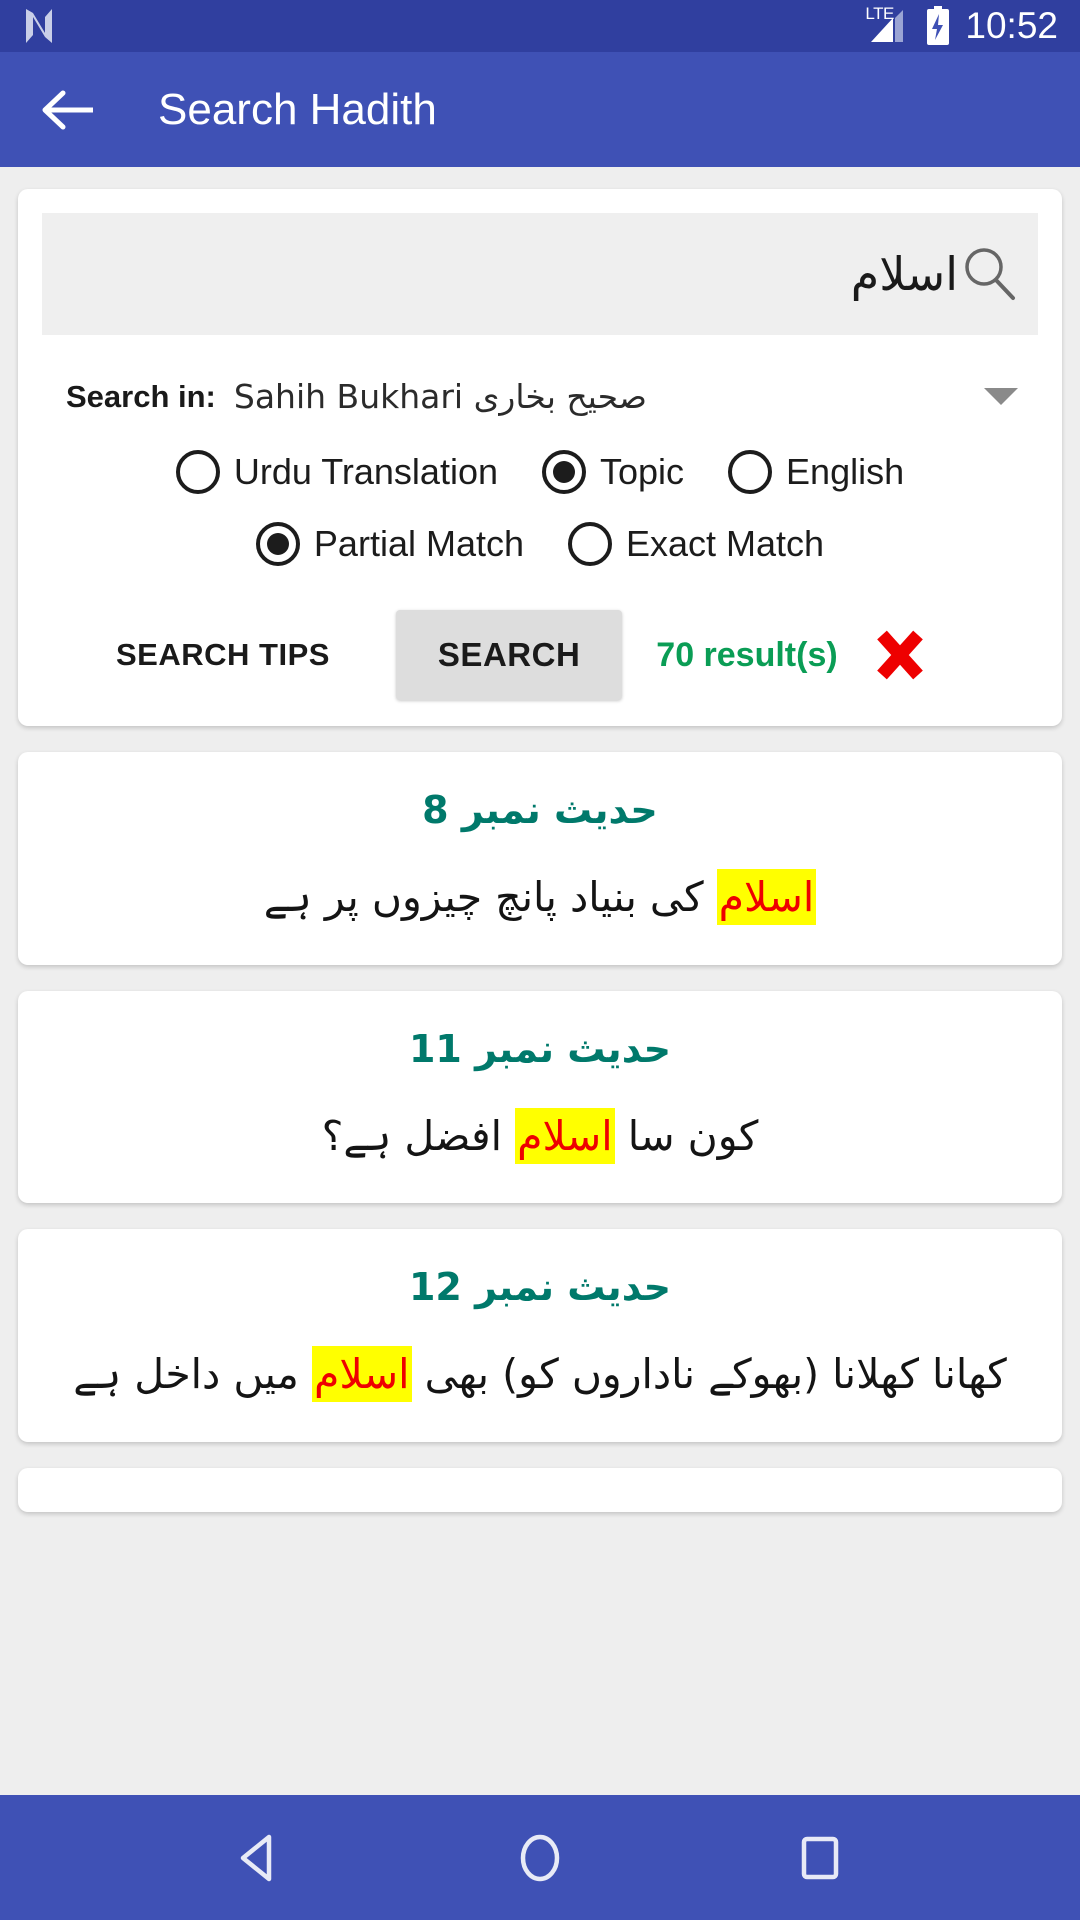 This screenshot has height=1920, width=1080. I want to click on hadith-text-segment: افضل ہے؟, so click(412, 1135).